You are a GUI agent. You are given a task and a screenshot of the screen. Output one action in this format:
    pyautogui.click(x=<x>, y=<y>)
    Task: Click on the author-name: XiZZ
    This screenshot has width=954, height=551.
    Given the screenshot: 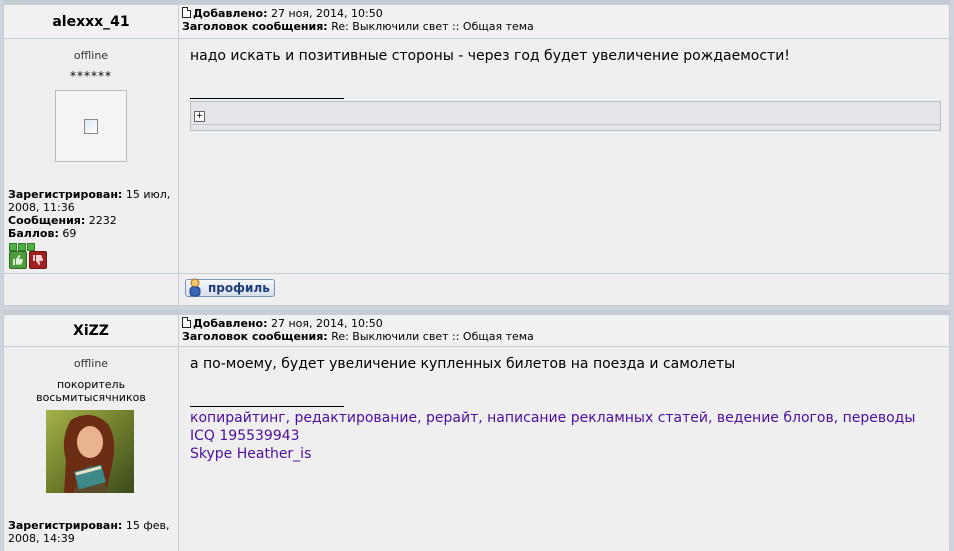 What is the action you would take?
    pyautogui.click(x=91, y=330)
    